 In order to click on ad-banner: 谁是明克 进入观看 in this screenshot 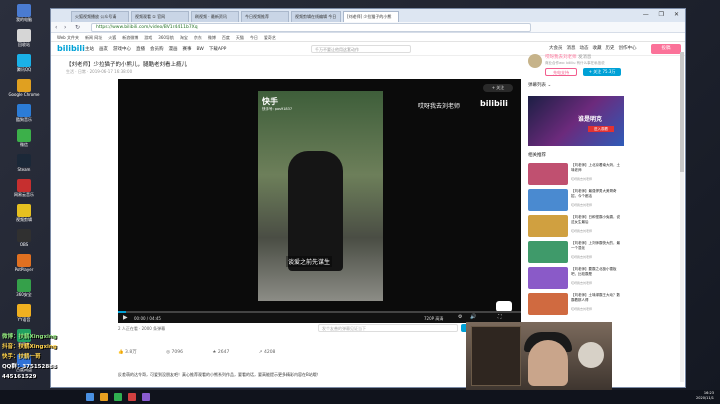, I will do `click(576, 121)`.